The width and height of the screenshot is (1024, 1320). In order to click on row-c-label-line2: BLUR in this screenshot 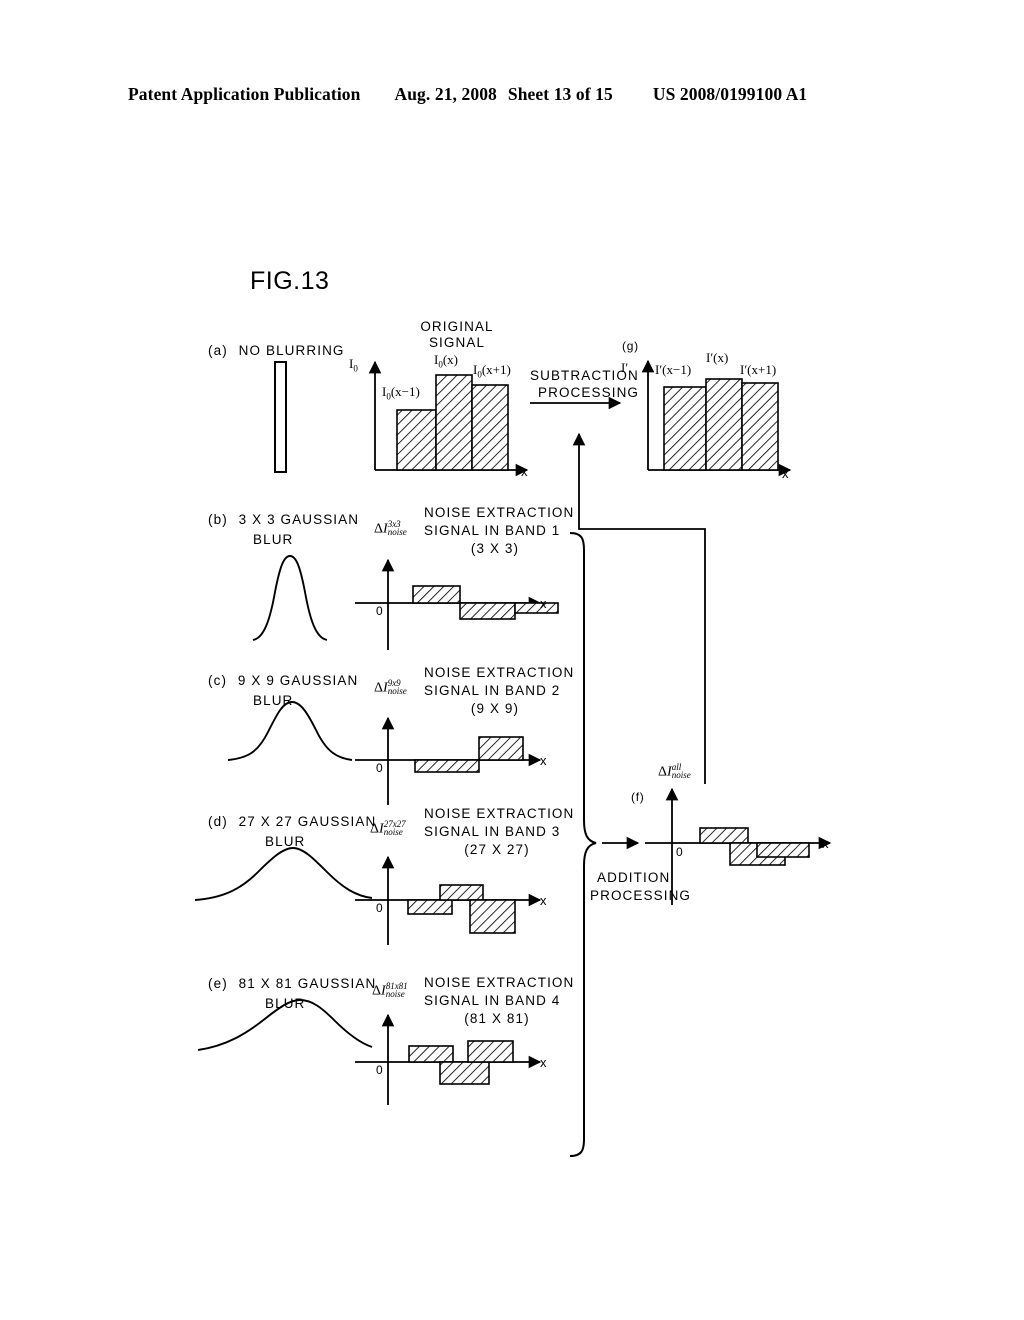, I will do `click(273, 700)`.